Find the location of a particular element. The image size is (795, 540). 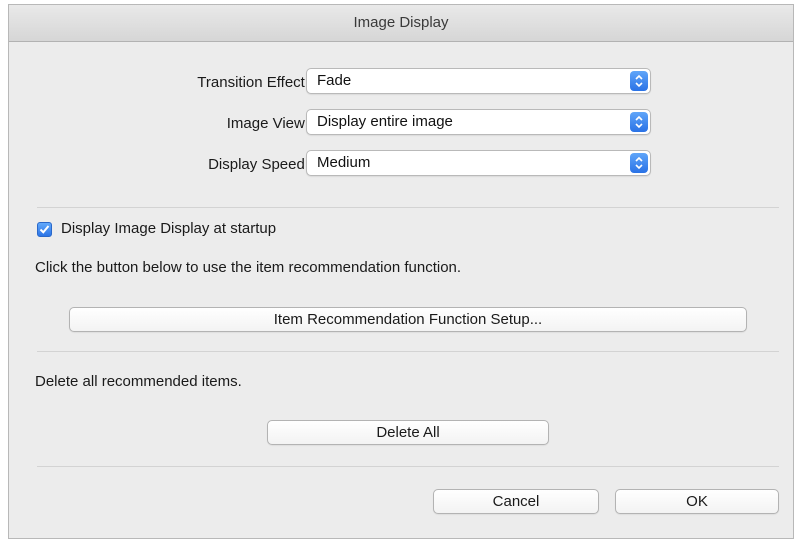

cancel-button: Cancel is located at coordinates (516, 501).